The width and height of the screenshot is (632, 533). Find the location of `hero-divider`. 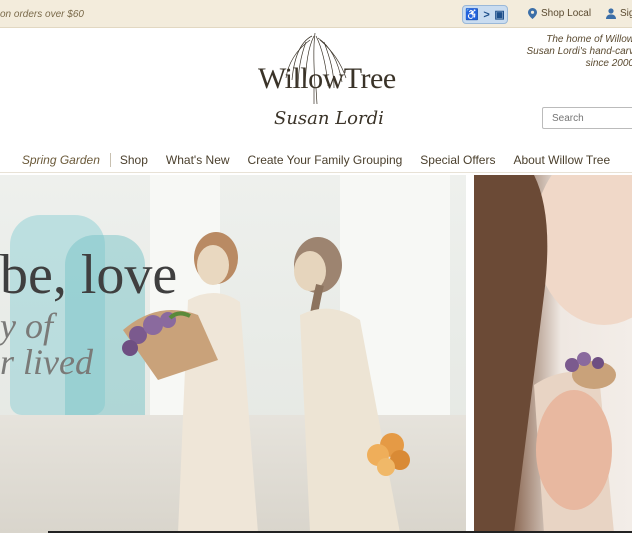

hero-divider is located at coordinates (470, 354).